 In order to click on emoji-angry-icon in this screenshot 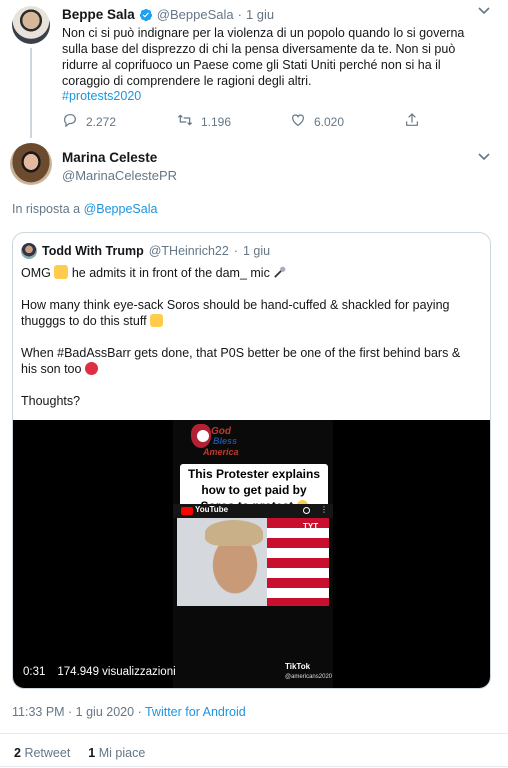, I will do `click(91, 368)`.